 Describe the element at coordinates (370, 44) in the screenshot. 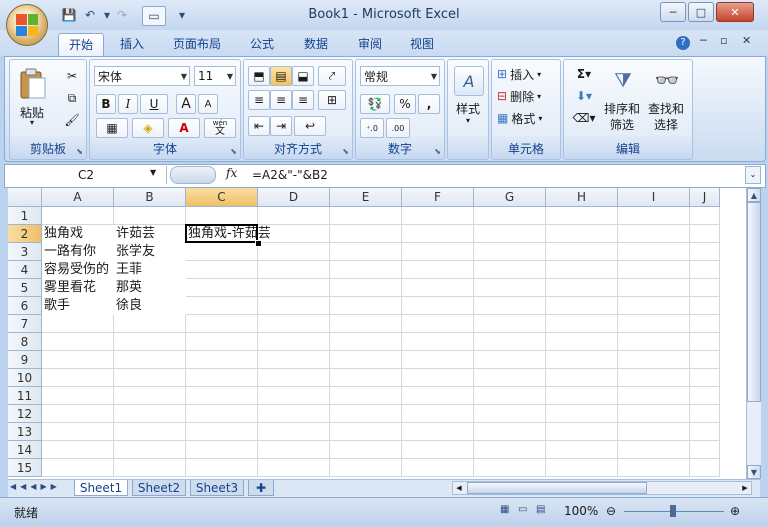

I see `tab-review: 审阅` at that location.